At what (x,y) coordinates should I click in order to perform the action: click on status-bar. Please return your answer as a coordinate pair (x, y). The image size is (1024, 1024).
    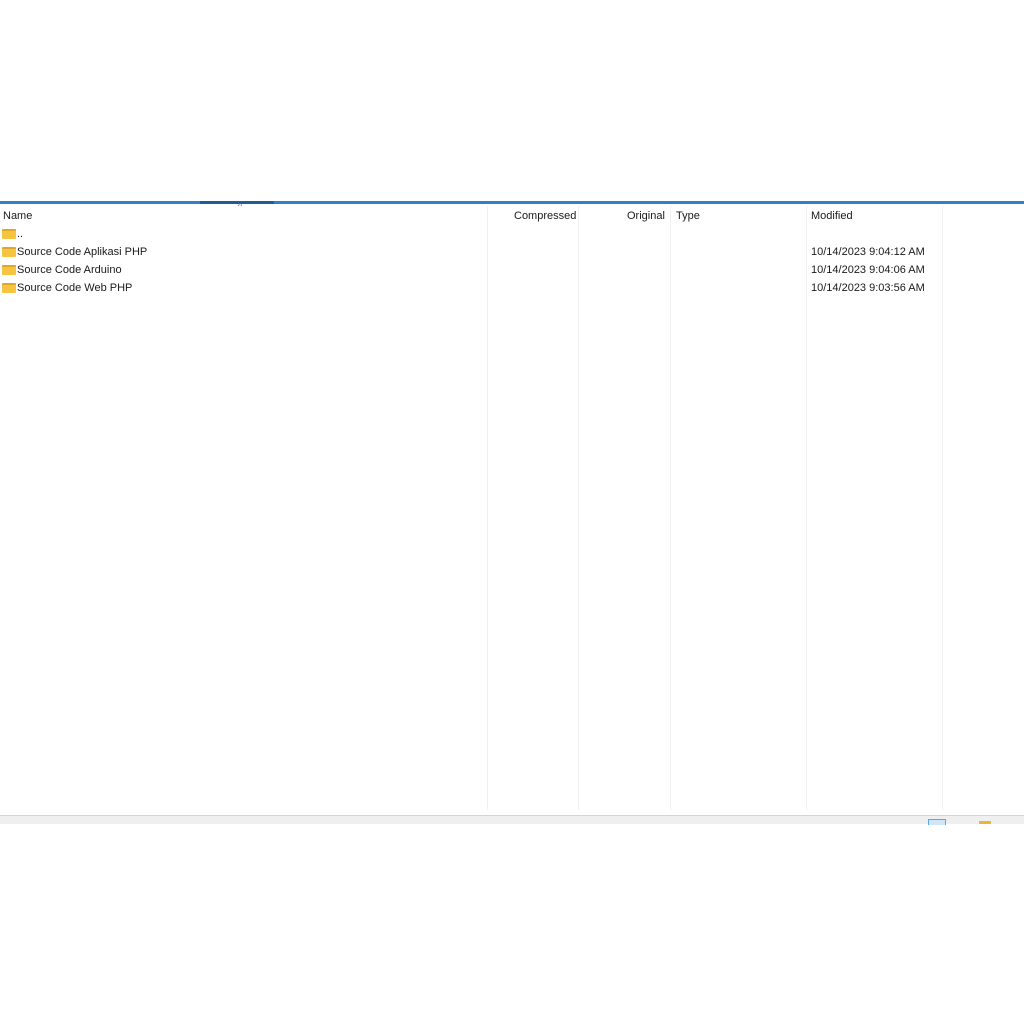
    Looking at the image, I should click on (512, 819).